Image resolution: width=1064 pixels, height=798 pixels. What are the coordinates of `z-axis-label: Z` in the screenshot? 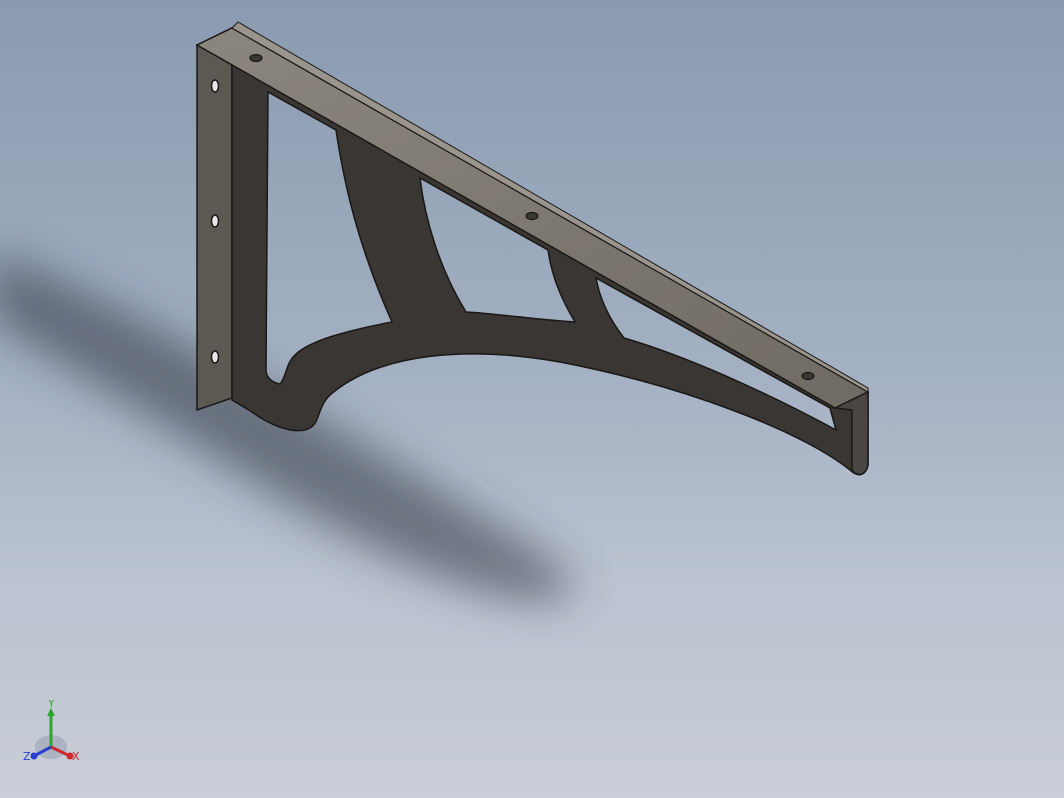 It's located at (27, 756).